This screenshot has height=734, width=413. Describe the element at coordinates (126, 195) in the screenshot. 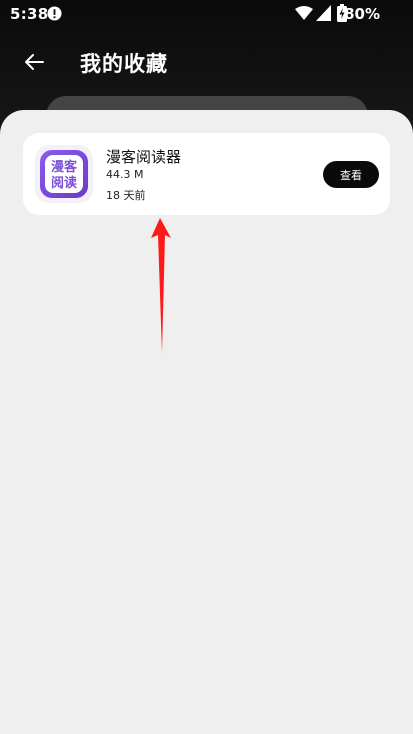

I see `favorited-time: 18 天前` at that location.